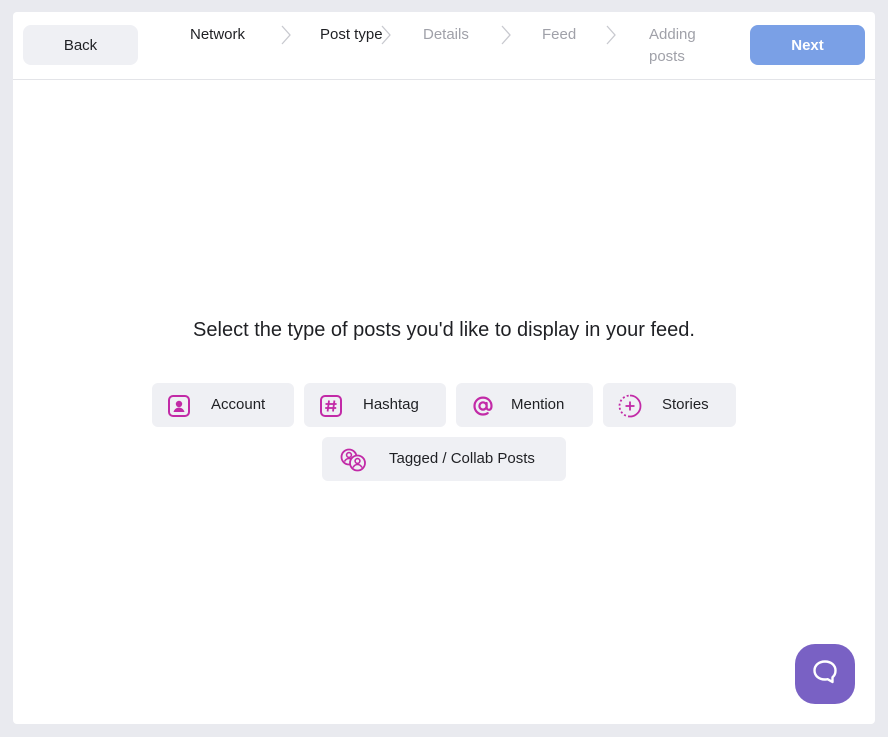 This screenshot has height=737, width=888. What do you see at coordinates (391, 404) in the screenshot?
I see `option-label: Hashtag` at bounding box center [391, 404].